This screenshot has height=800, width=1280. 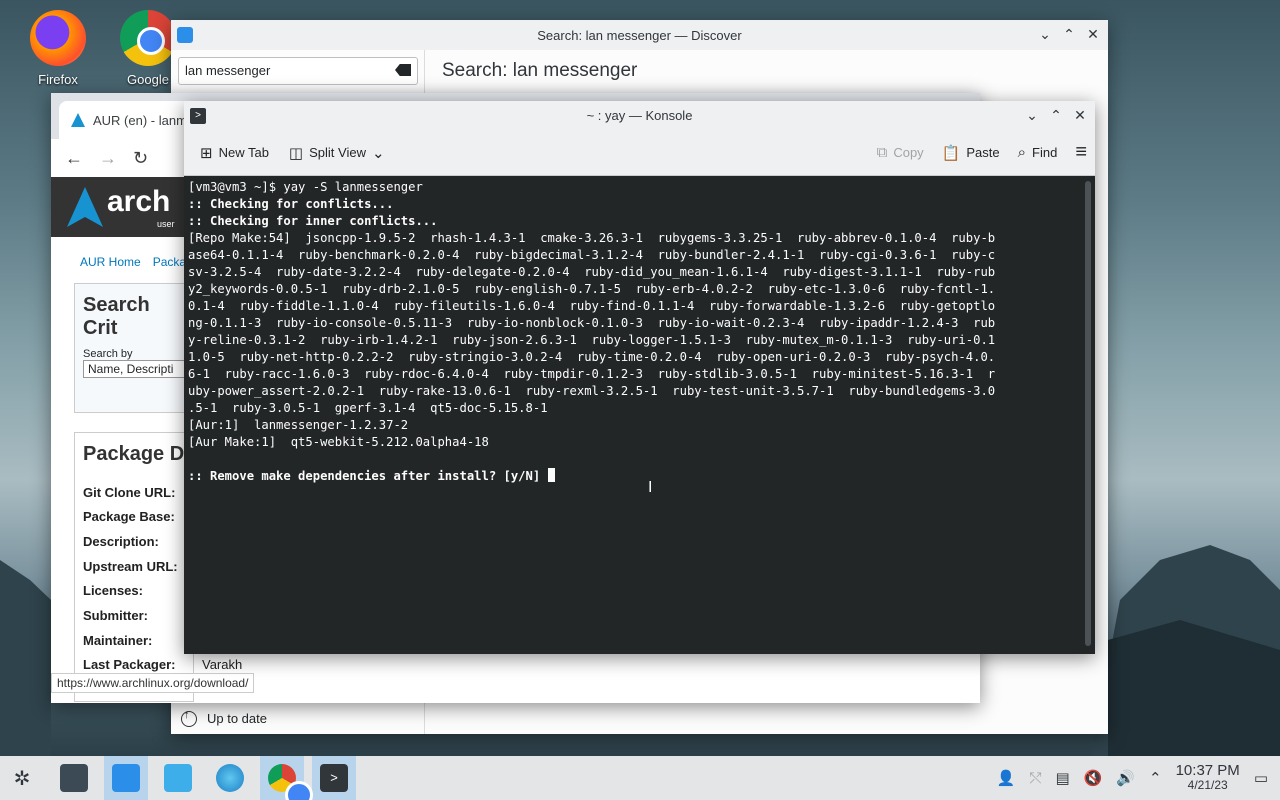 What do you see at coordinates (140, 120) in the screenshot?
I see `tab-title: AUR (en) - lanm` at bounding box center [140, 120].